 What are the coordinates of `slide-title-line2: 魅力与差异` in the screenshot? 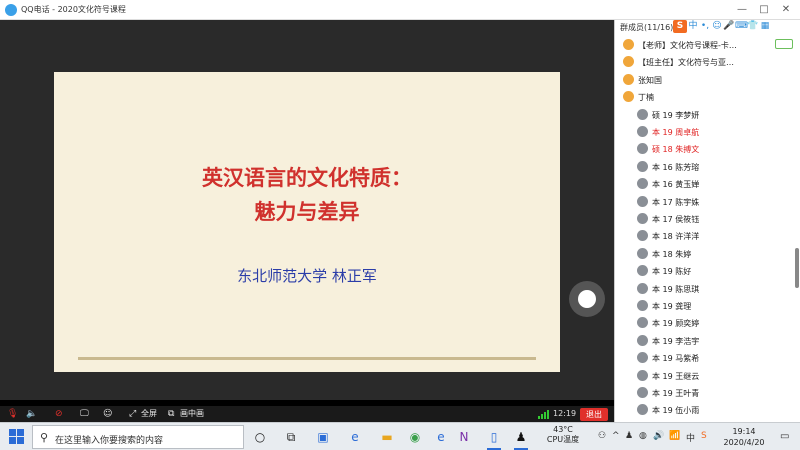 It's located at (307, 212).